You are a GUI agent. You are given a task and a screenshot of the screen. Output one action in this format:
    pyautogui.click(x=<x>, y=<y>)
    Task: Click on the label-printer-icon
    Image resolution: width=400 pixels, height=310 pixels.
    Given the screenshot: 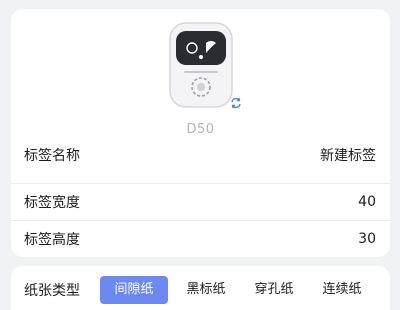 What is the action you would take?
    pyautogui.click(x=201, y=66)
    